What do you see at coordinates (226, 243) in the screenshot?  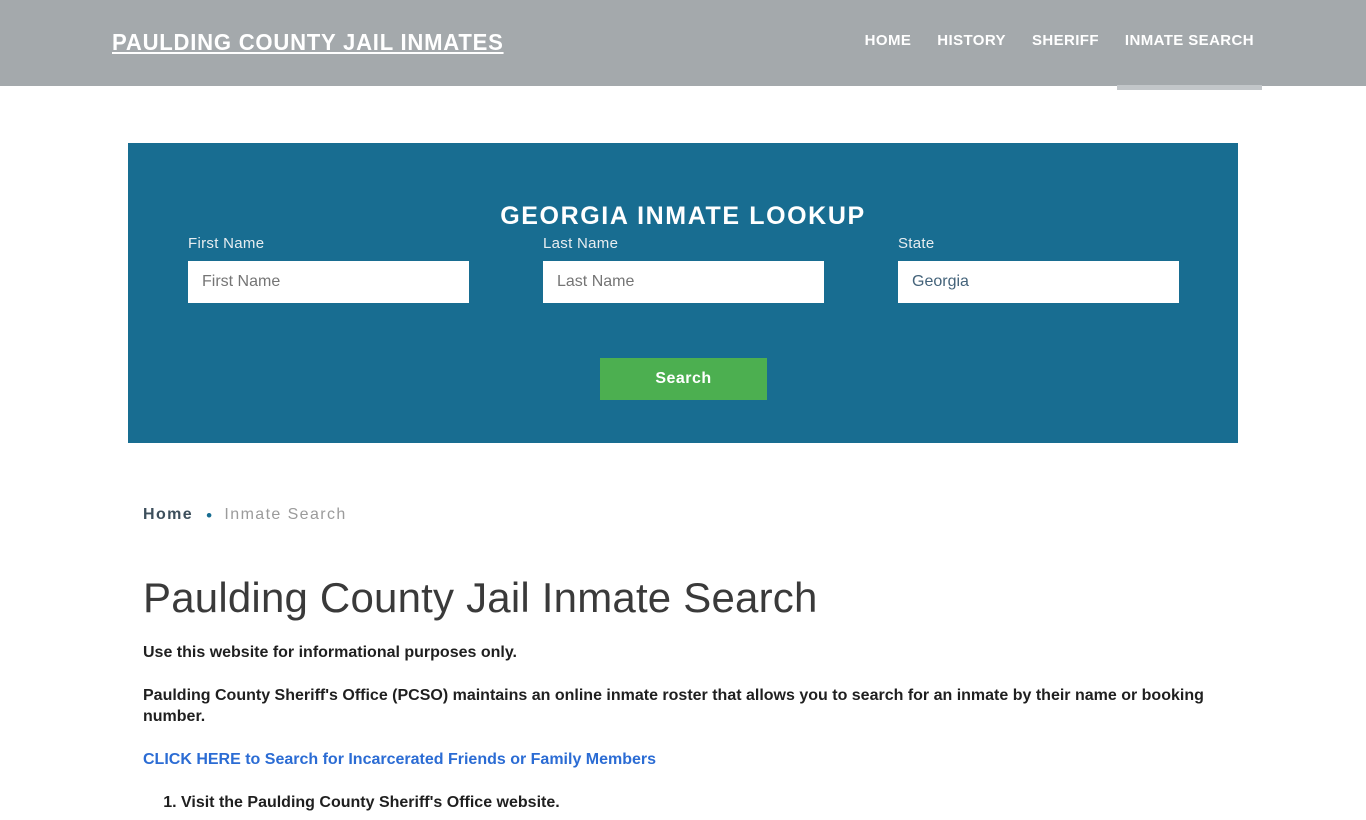 I see `first-name-label: First Name` at bounding box center [226, 243].